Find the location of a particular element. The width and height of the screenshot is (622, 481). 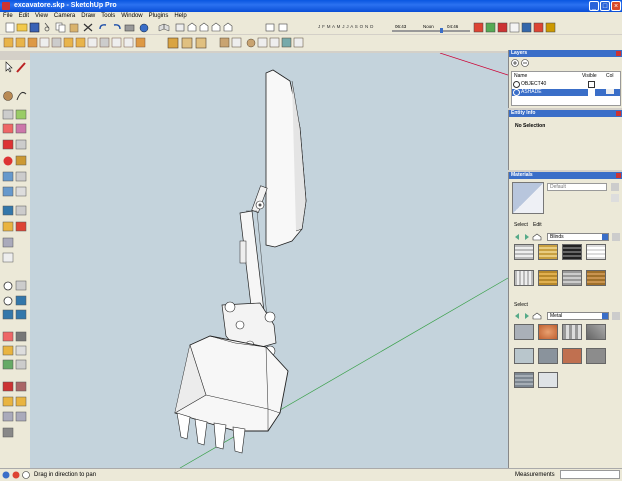

view-right-icon is located at coordinates (204, 27).